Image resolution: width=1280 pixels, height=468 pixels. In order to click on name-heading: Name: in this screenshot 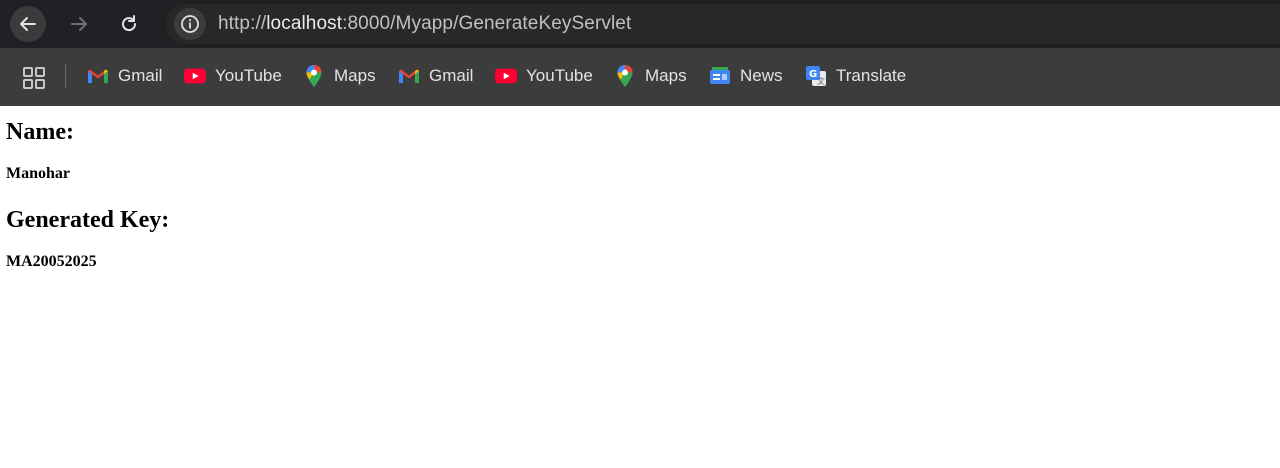, I will do `click(40, 132)`.